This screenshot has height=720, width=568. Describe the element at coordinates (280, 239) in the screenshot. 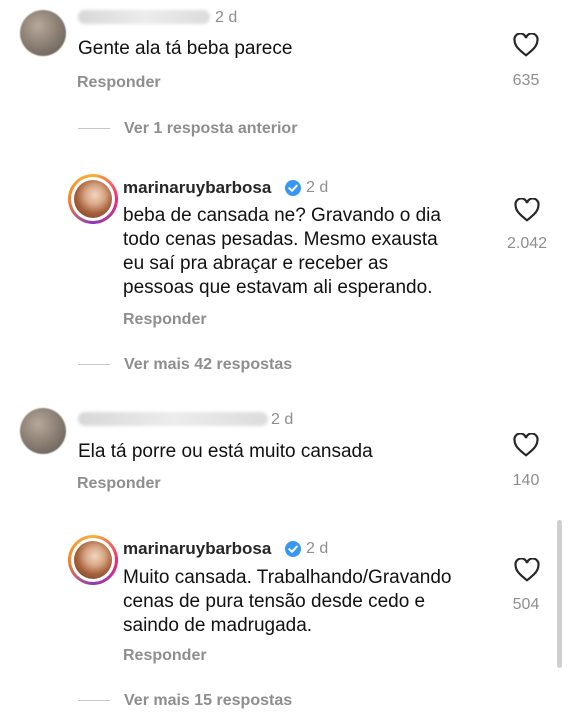

I see `comment-text-line: todo cenas pesadas. Mesmo exausta` at that location.